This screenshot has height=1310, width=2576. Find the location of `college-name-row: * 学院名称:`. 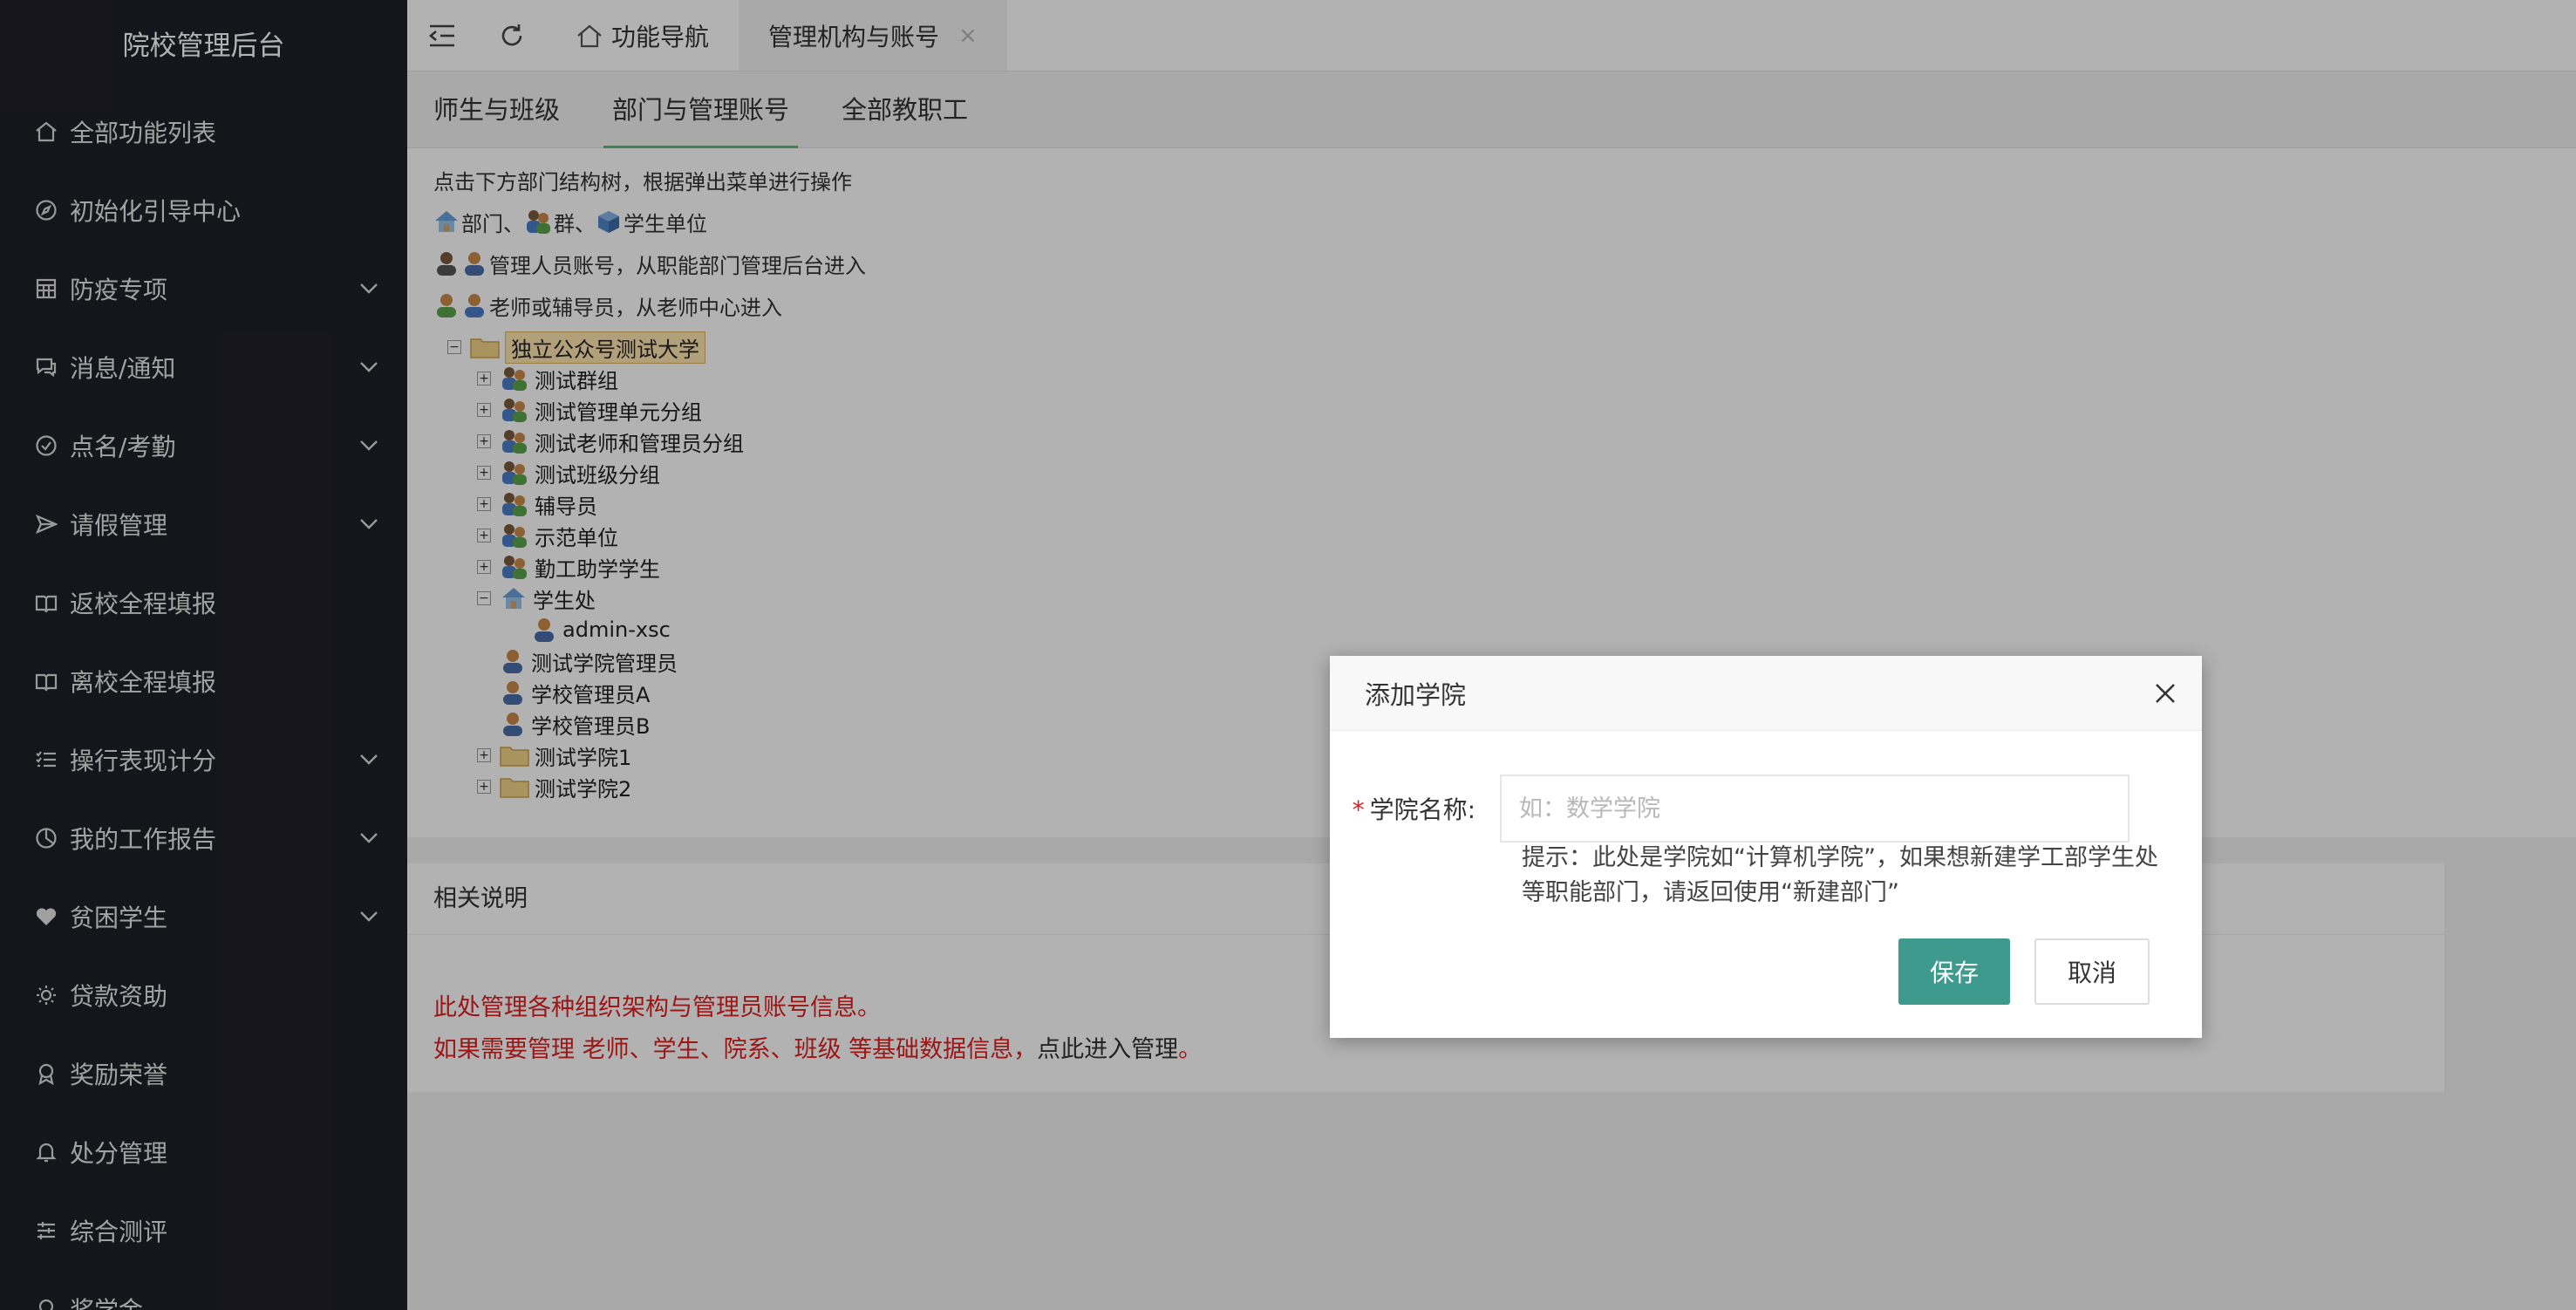

college-name-row: * 学院名称: is located at coordinates (1766, 809).